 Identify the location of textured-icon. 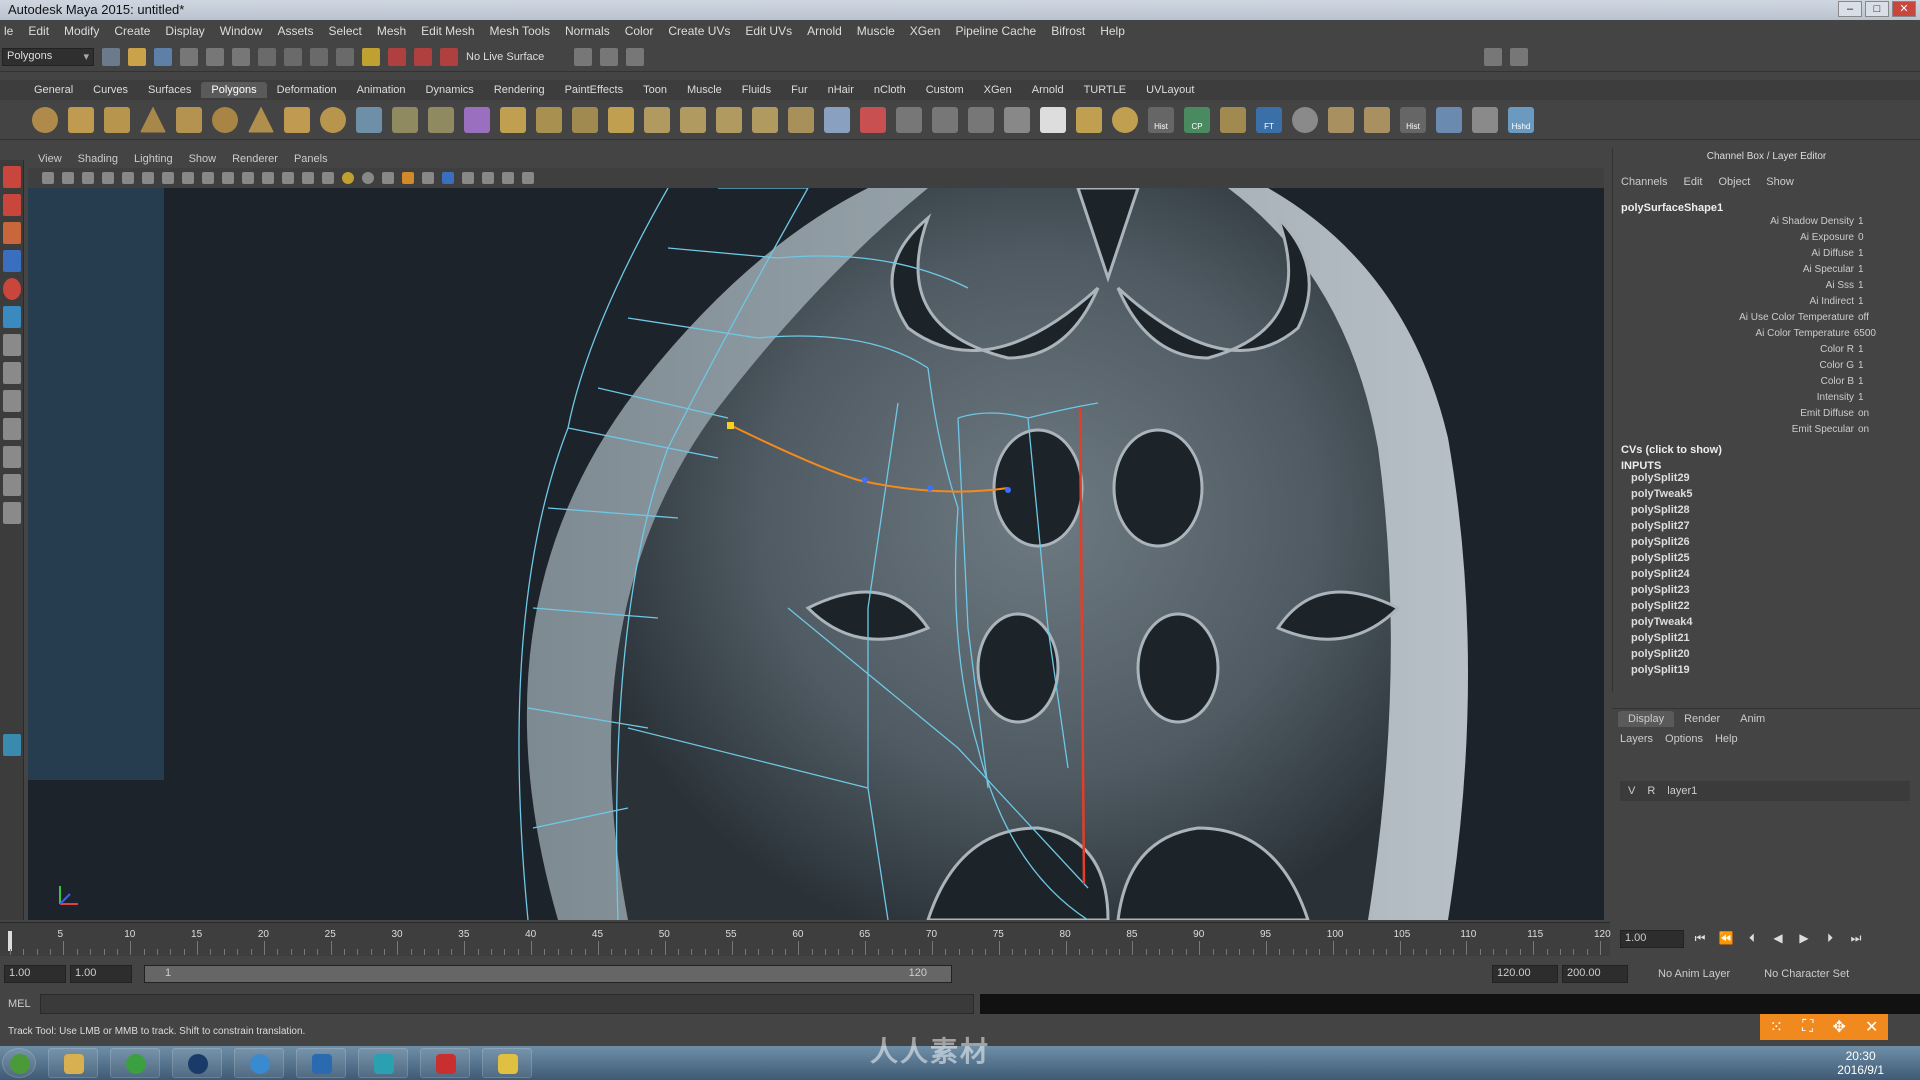
(328, 178).